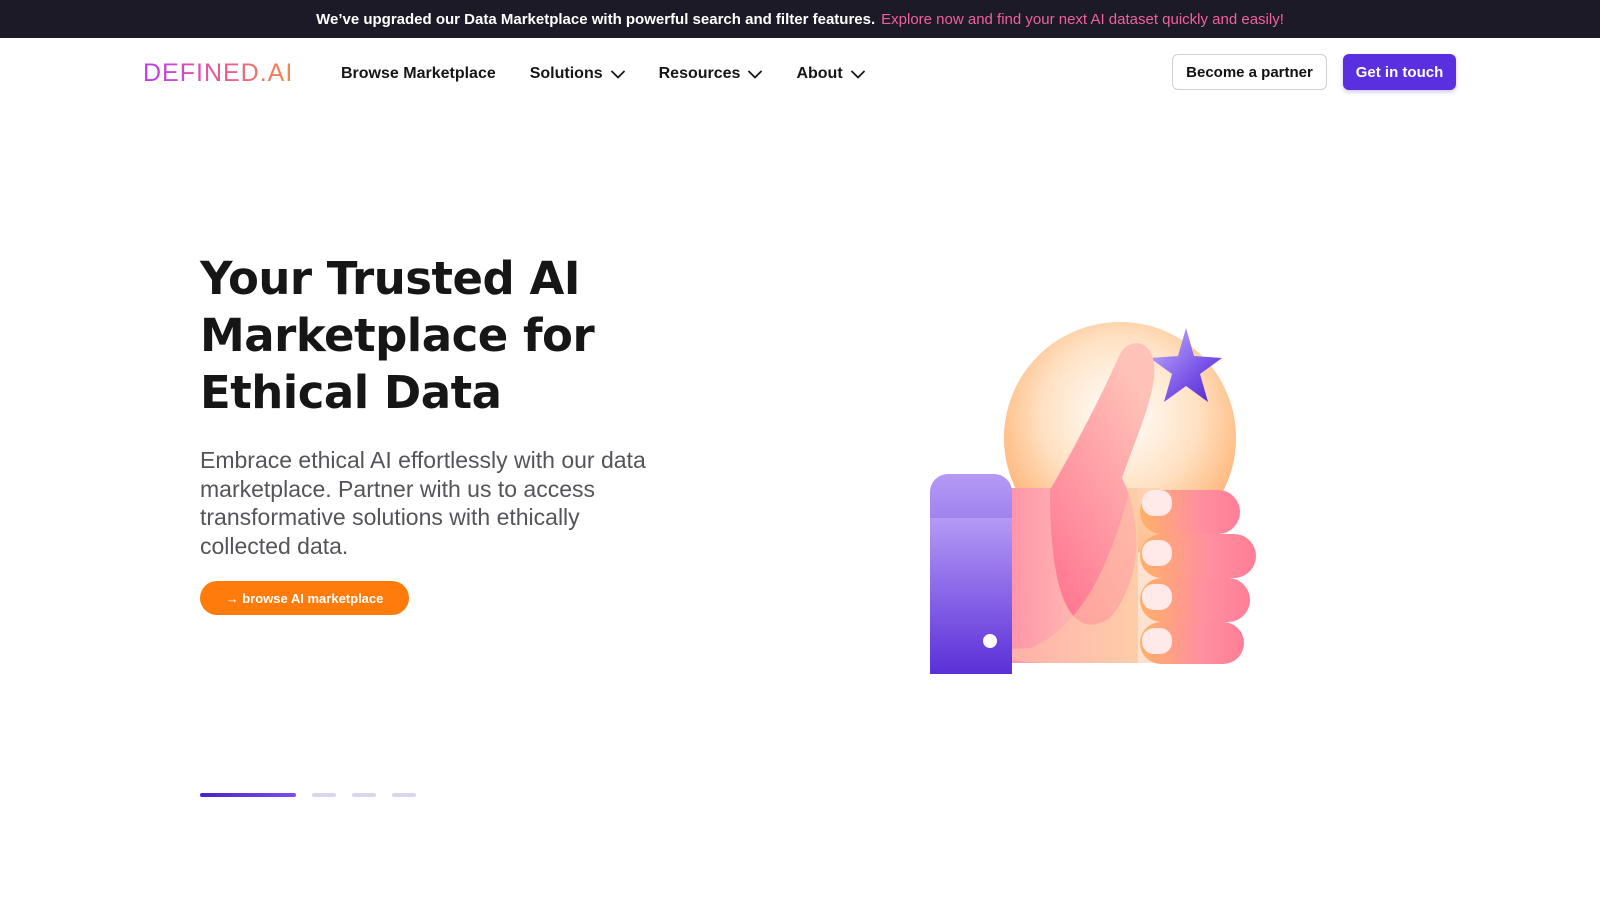 The width and height of the screenshot is (1600, 900). Describe the element at coordinates (390, 278) in the screenshot. I see `hero-title-line: Your Trusted AI` at that location.